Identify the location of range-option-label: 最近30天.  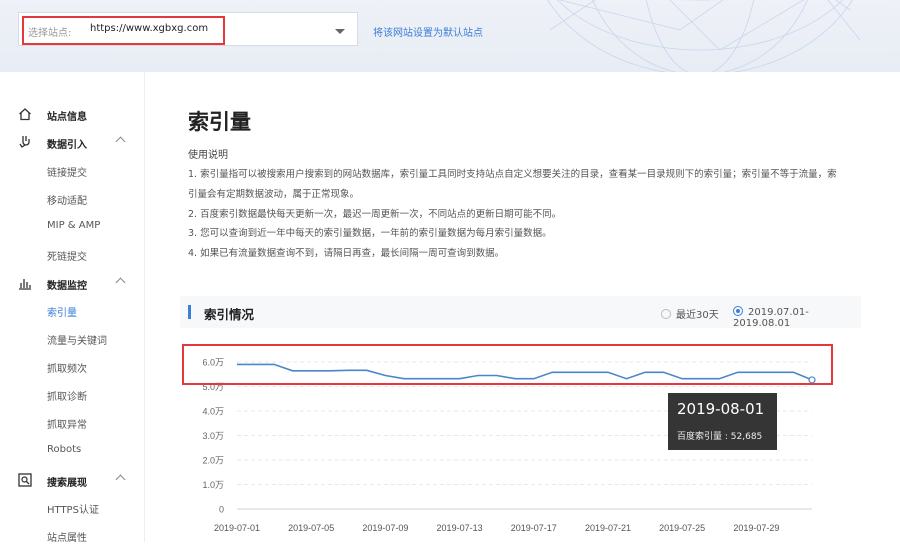
(697, 315).